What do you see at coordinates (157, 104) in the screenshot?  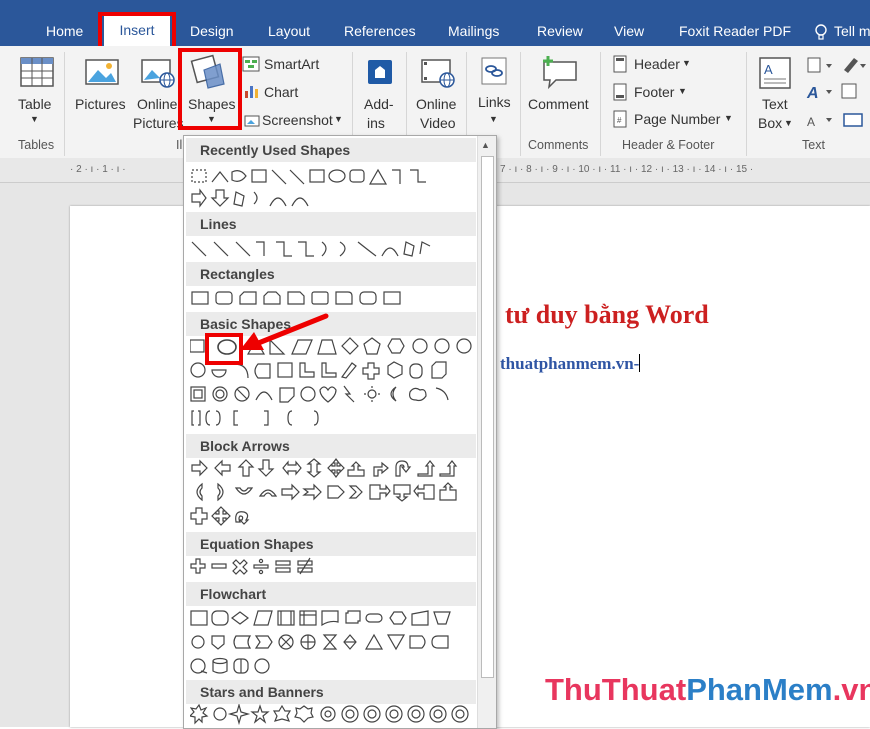 I see `online-pictures-label-1: Online` at bounding box center [157, 104].